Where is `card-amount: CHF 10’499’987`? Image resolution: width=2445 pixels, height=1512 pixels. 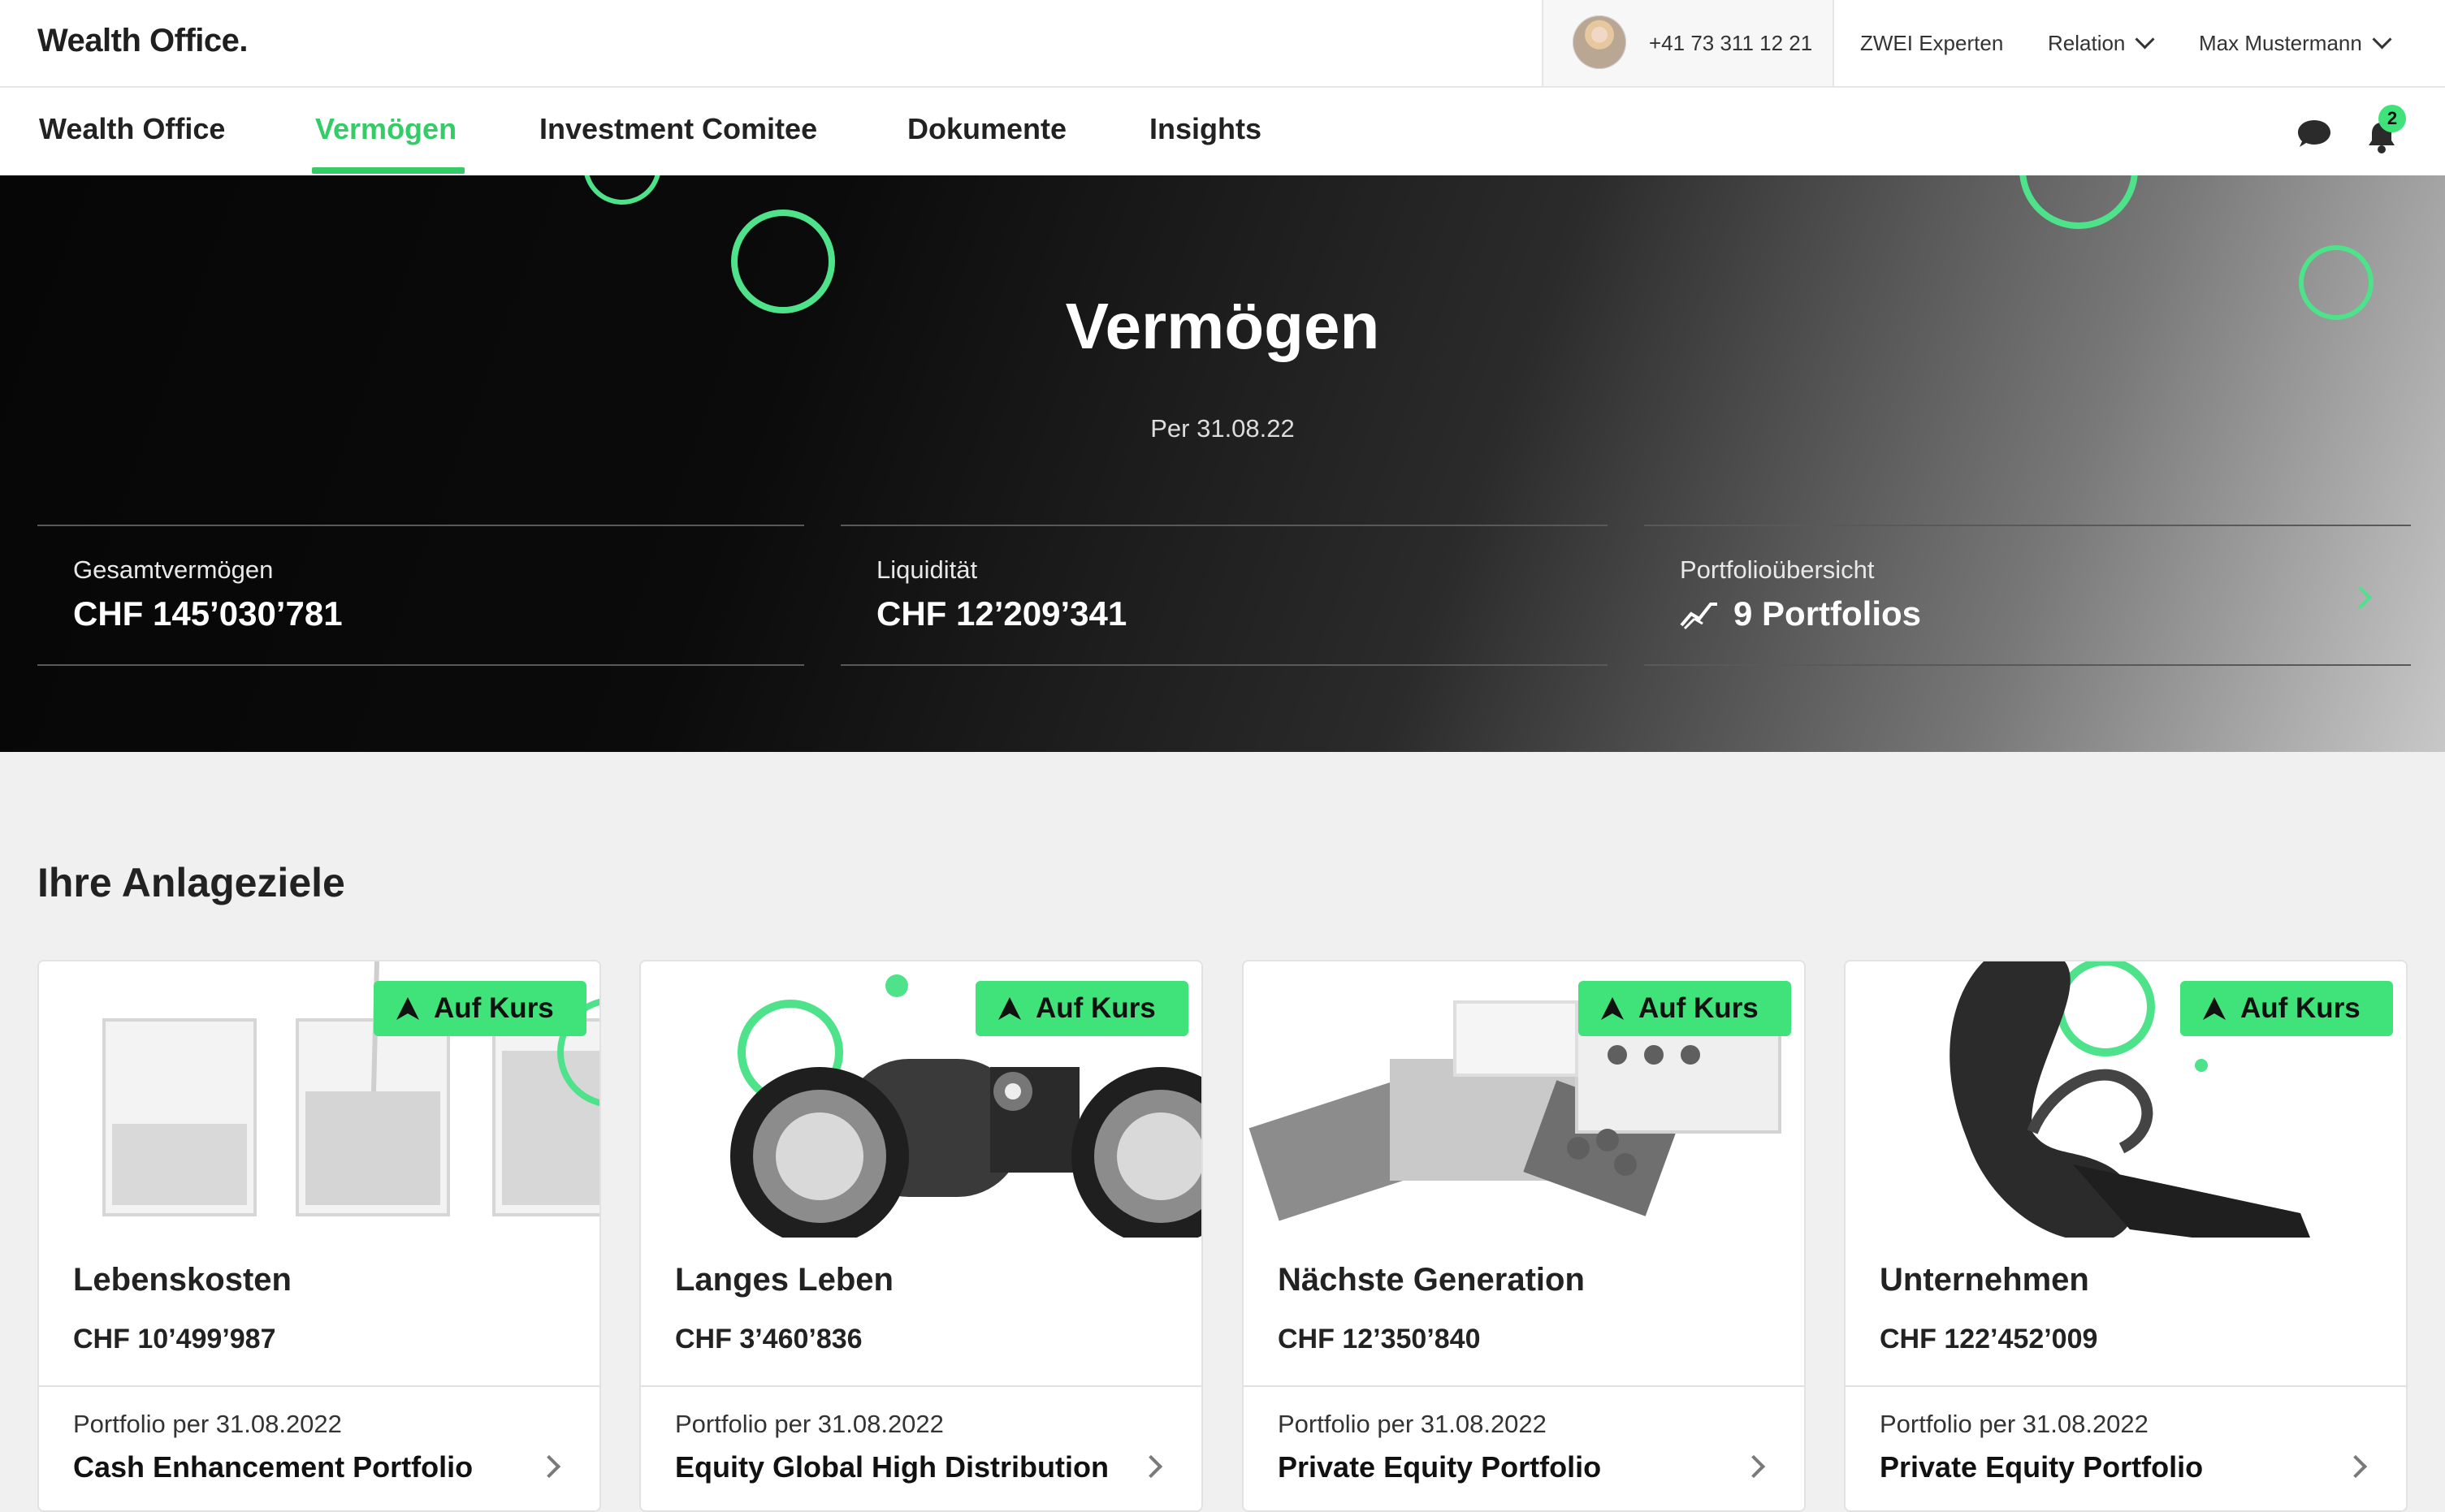
card-amount: CHF 10’499’987 is located at coordinates (174, 1339).